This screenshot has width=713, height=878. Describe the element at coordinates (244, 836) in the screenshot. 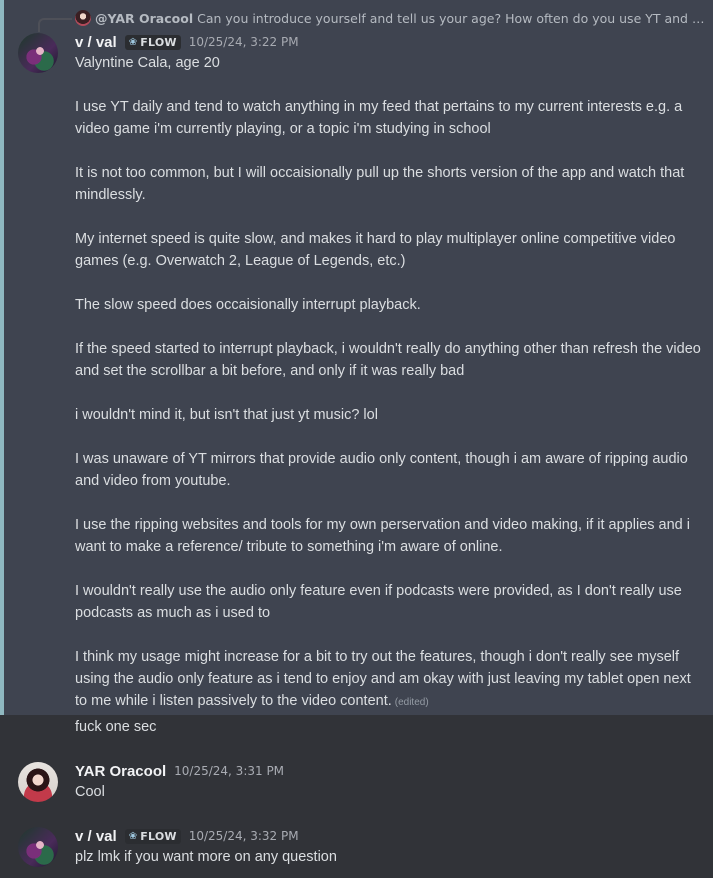

I see `timestamp: 10/25/24, 3:32 PM` at that location.